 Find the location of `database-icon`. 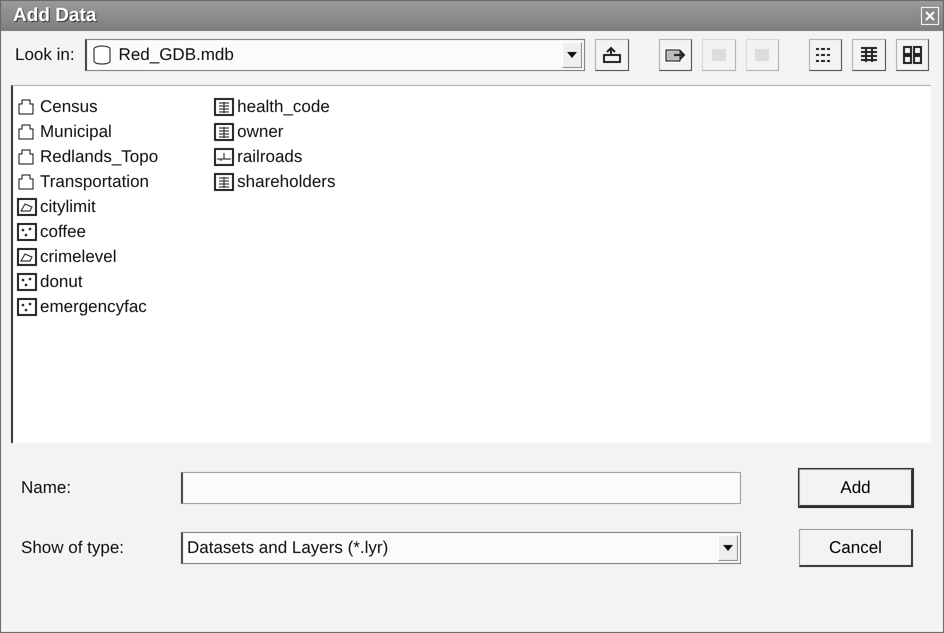

database-icon is located at coordinates (101, 55).